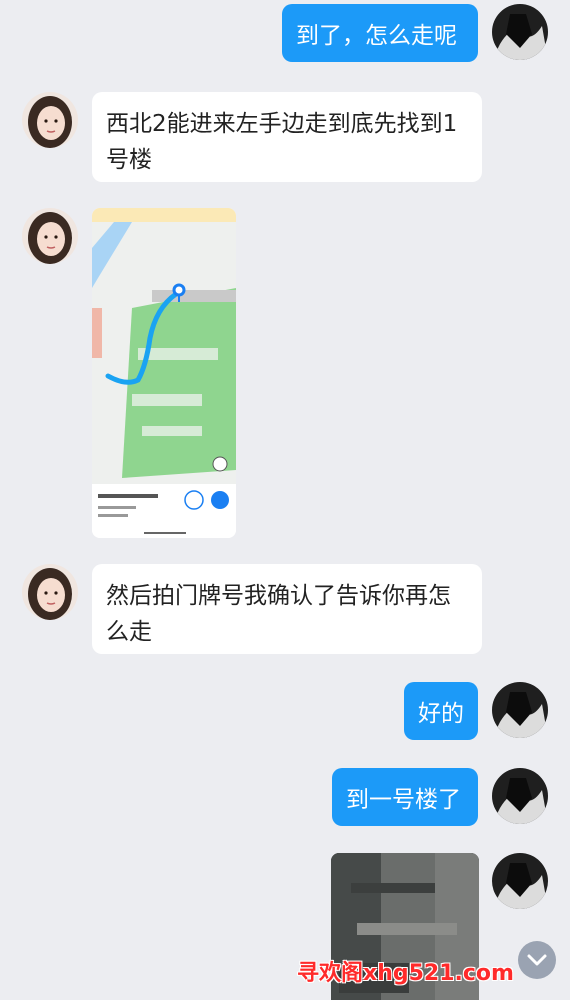  I want to click on map-image, so click(164, 373).